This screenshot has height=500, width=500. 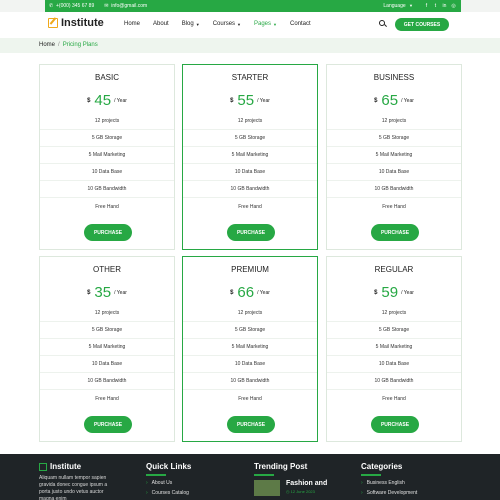 I want to click on nav-blog: Blog ▼, so click(x=191, y=24).